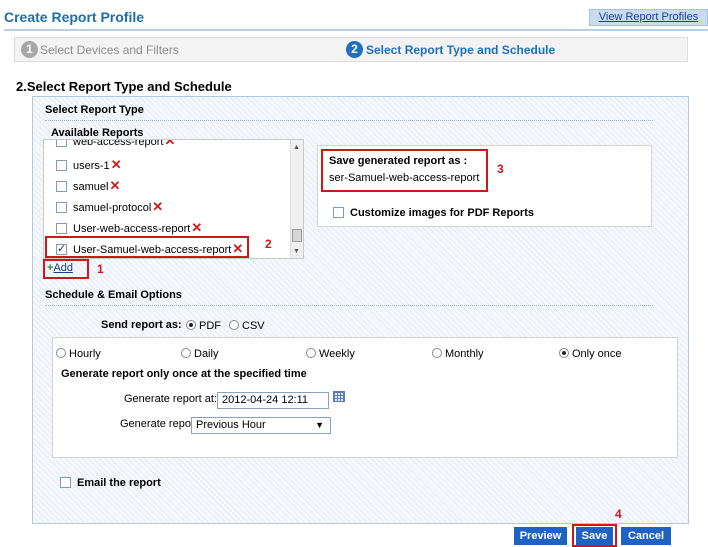 The height and width of the screenshot is (547, 708). I want to click on frequency-monthly: Monthly, so click(458, 354).